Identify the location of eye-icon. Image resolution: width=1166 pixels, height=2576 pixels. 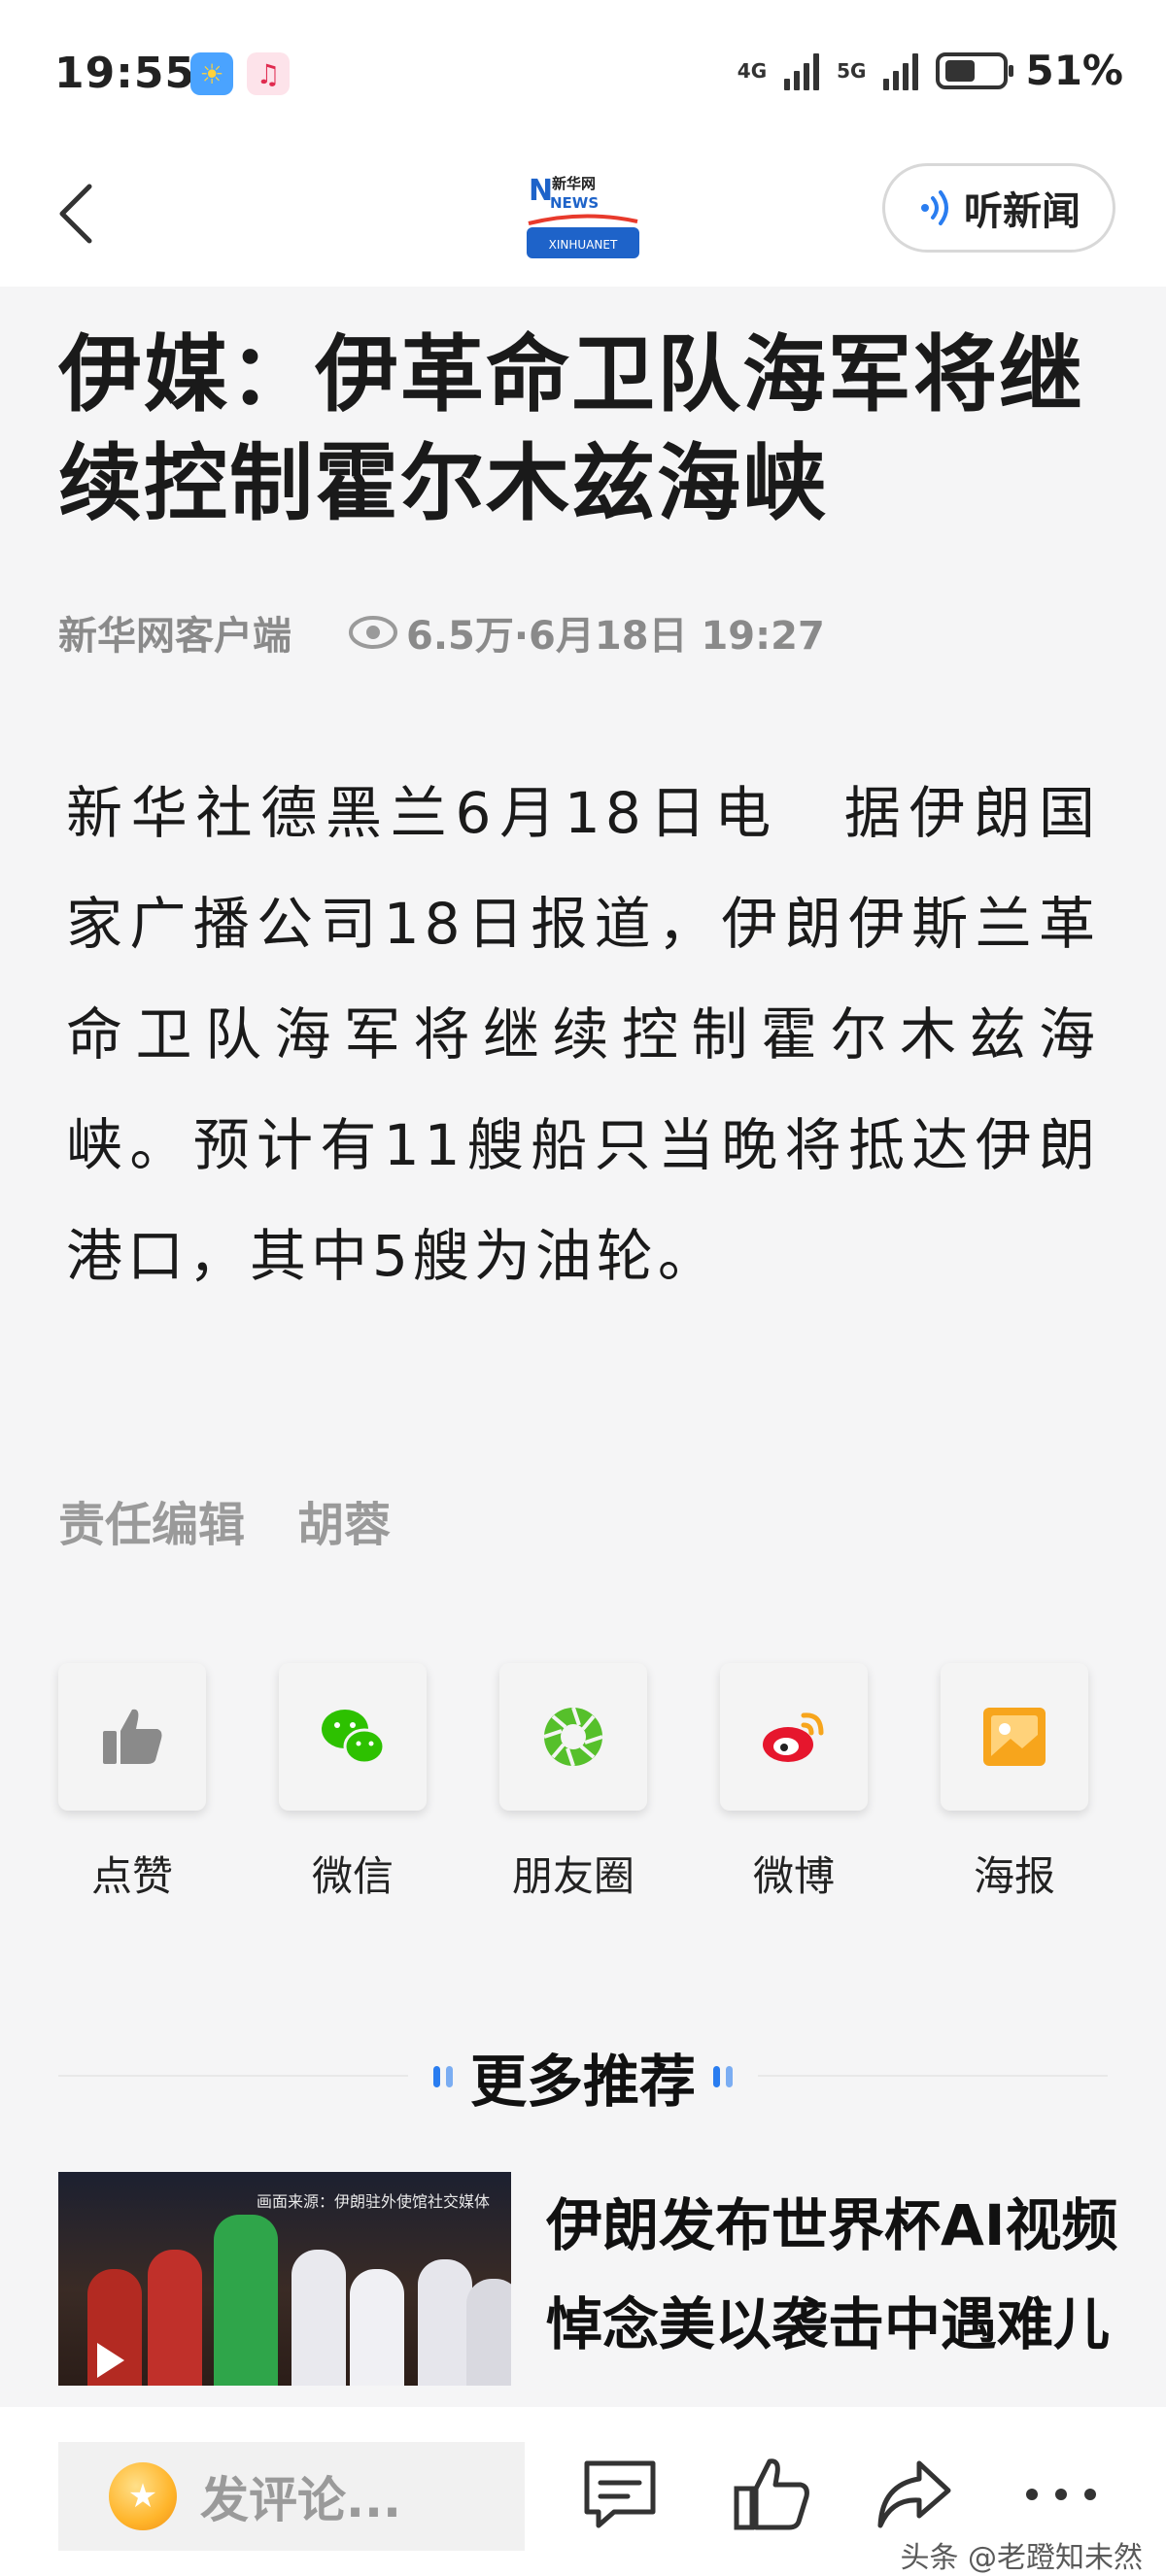
(373, 632).